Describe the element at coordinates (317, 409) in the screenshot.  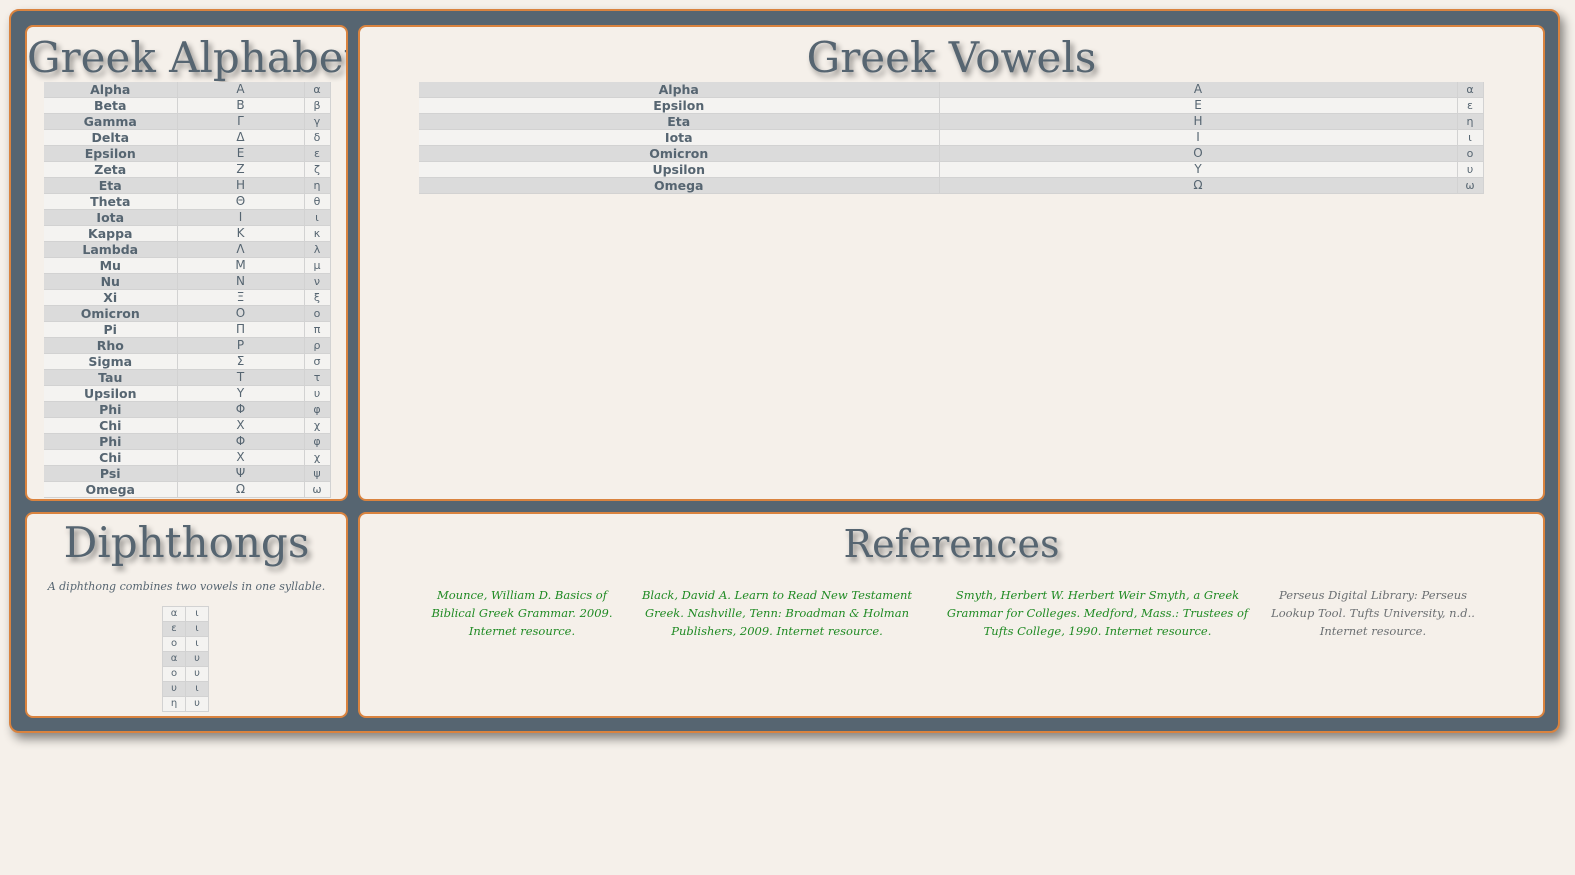
I see `lowercase-letter: φ` at that location.